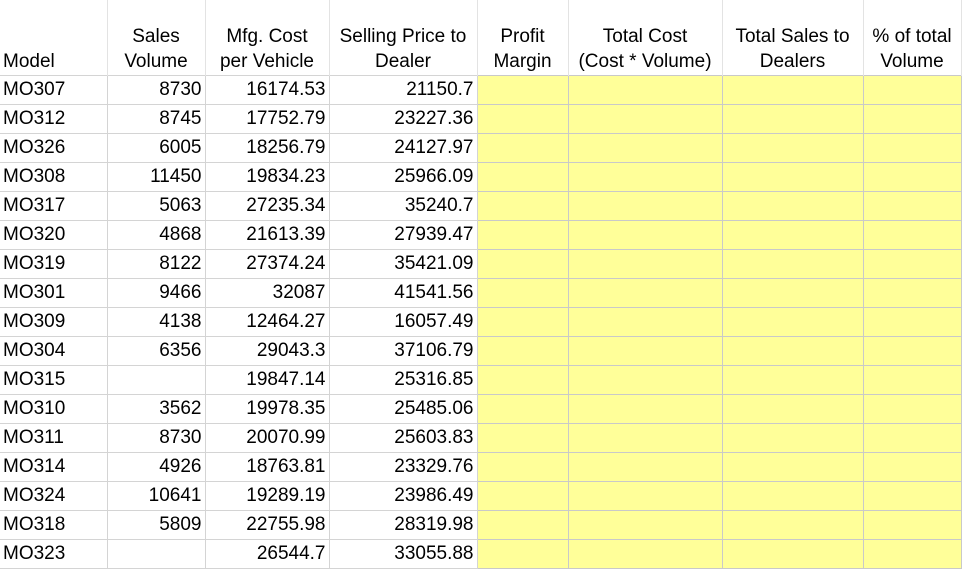 The image size is (972, 569). I want to click on header-pct-volume: % of total Volume, so click(912, 38).